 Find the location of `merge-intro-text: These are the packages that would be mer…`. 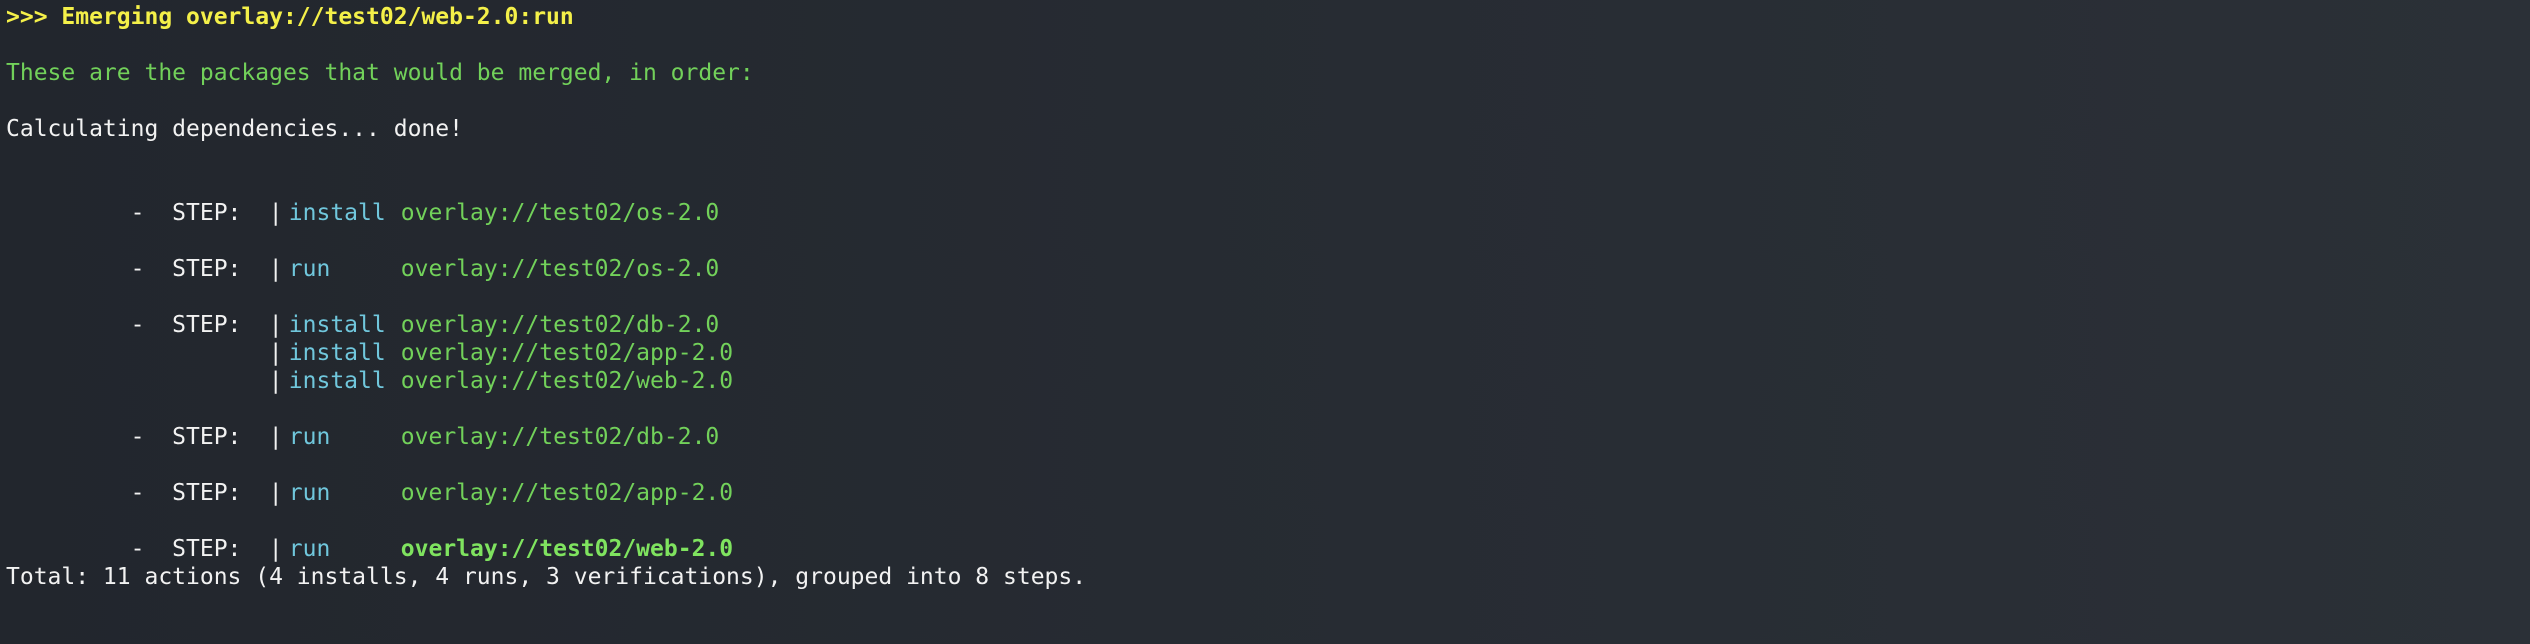

merge-intro-text: These are the packages that would be mer… is located at coordinates (380, 73).